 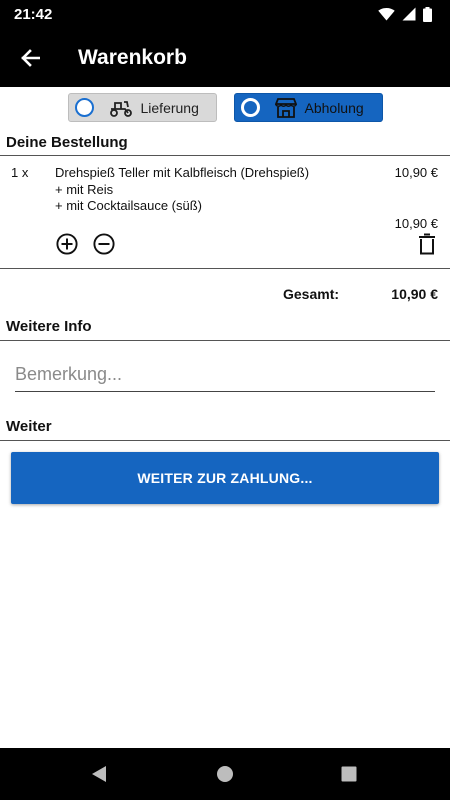 I want to click on page-title: Warenkorb, so click(x=132, y=57).